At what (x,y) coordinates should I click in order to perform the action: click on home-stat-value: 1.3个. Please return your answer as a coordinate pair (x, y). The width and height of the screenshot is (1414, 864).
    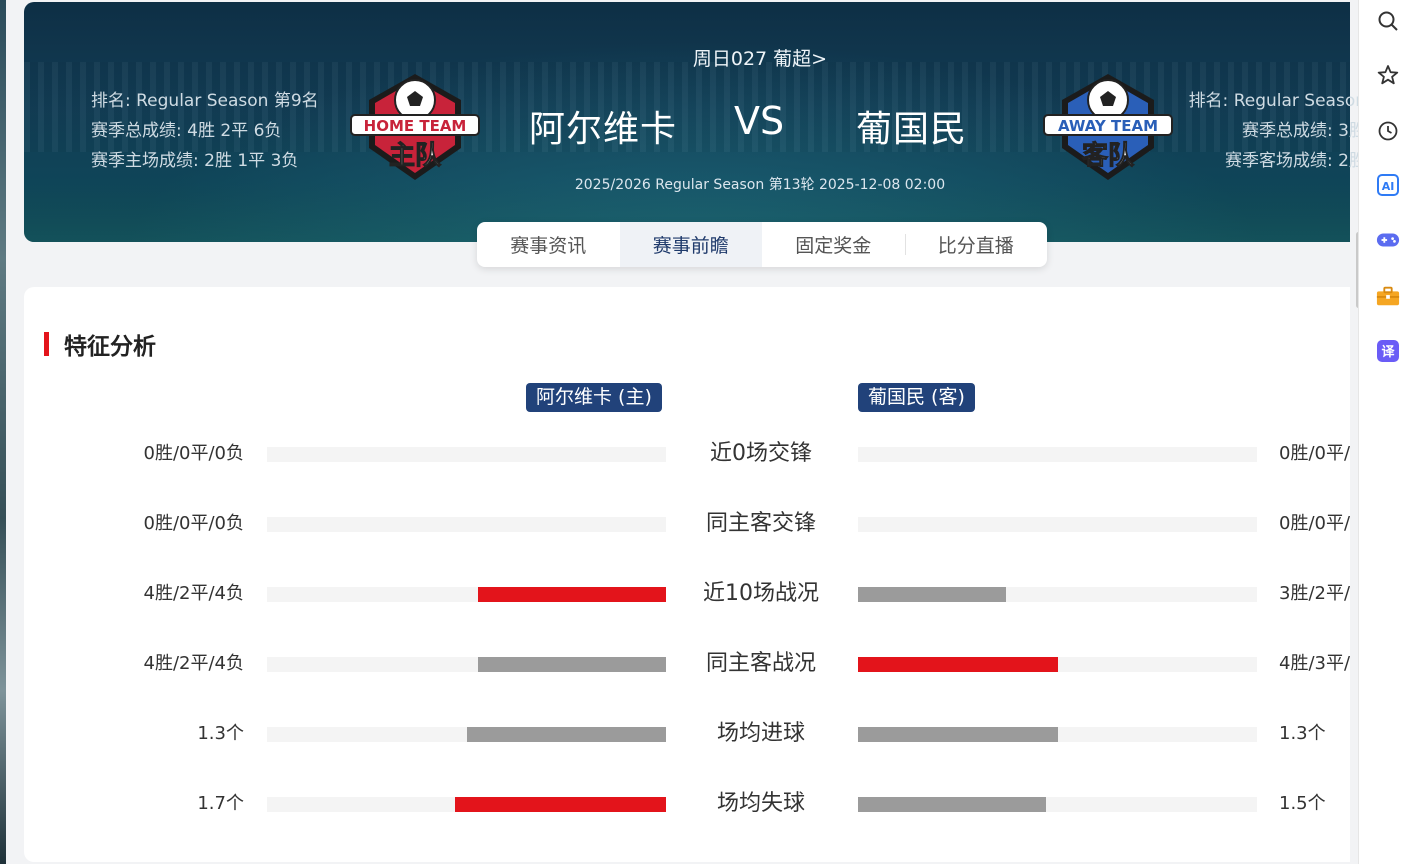
    Looking at the image, I should click on (220, 733).